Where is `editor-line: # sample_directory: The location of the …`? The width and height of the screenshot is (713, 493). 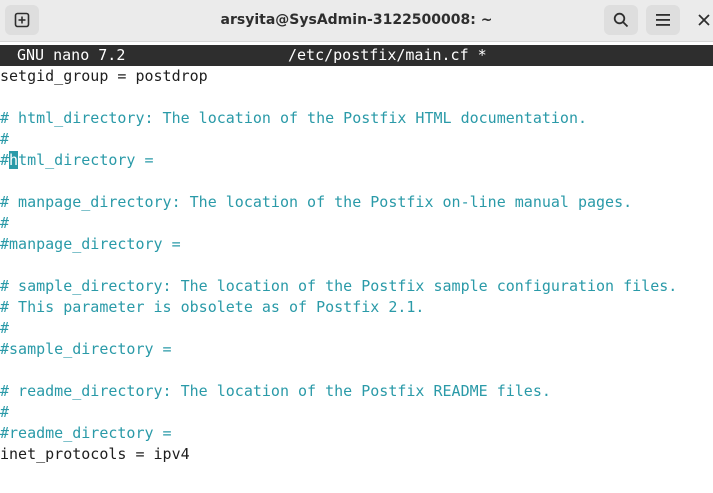 editor-line: # sample_directory: The location of the … is located at coordinates (339, 286).